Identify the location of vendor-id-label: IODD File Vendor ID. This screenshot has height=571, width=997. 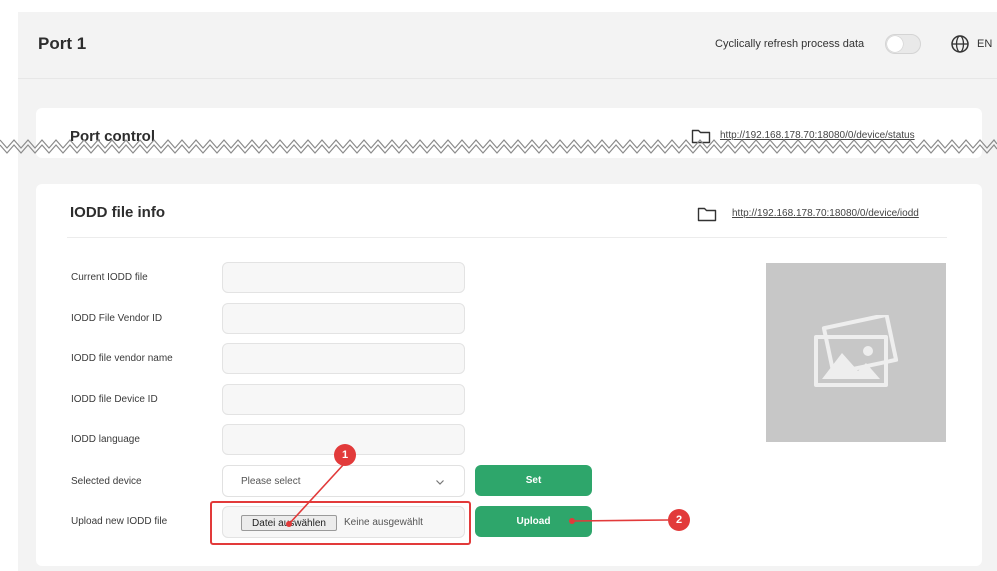
(117, 318).